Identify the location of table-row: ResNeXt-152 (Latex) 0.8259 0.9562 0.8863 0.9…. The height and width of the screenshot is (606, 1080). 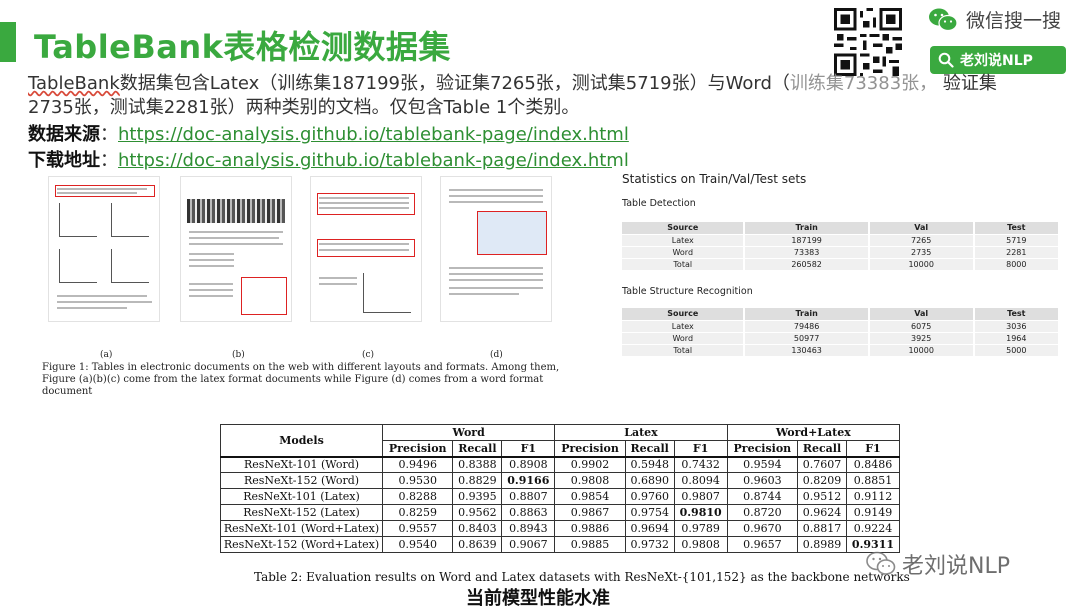
(560, 512).